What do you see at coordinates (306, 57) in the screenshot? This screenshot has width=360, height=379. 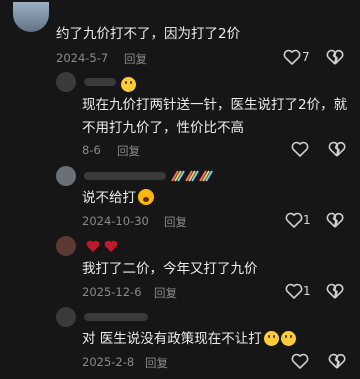 I see `like-count: 7` at bounding box center [306, 57].